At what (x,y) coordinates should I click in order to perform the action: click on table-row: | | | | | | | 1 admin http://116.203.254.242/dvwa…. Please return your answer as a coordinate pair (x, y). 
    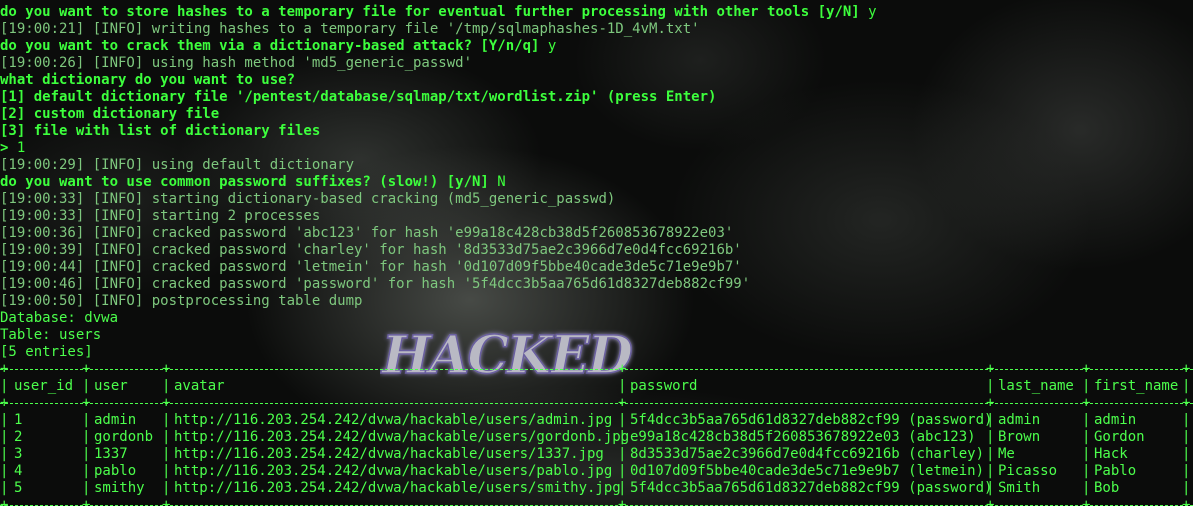
    Looking at the image, I should click on (595, 420).